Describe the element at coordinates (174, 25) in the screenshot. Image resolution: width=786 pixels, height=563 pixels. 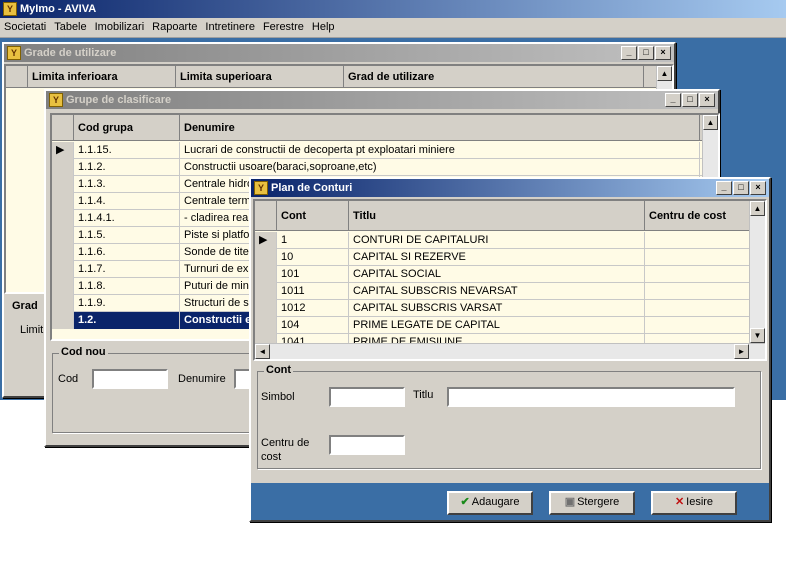
I see `menu-rapoarte: Rapoarte` at that location.